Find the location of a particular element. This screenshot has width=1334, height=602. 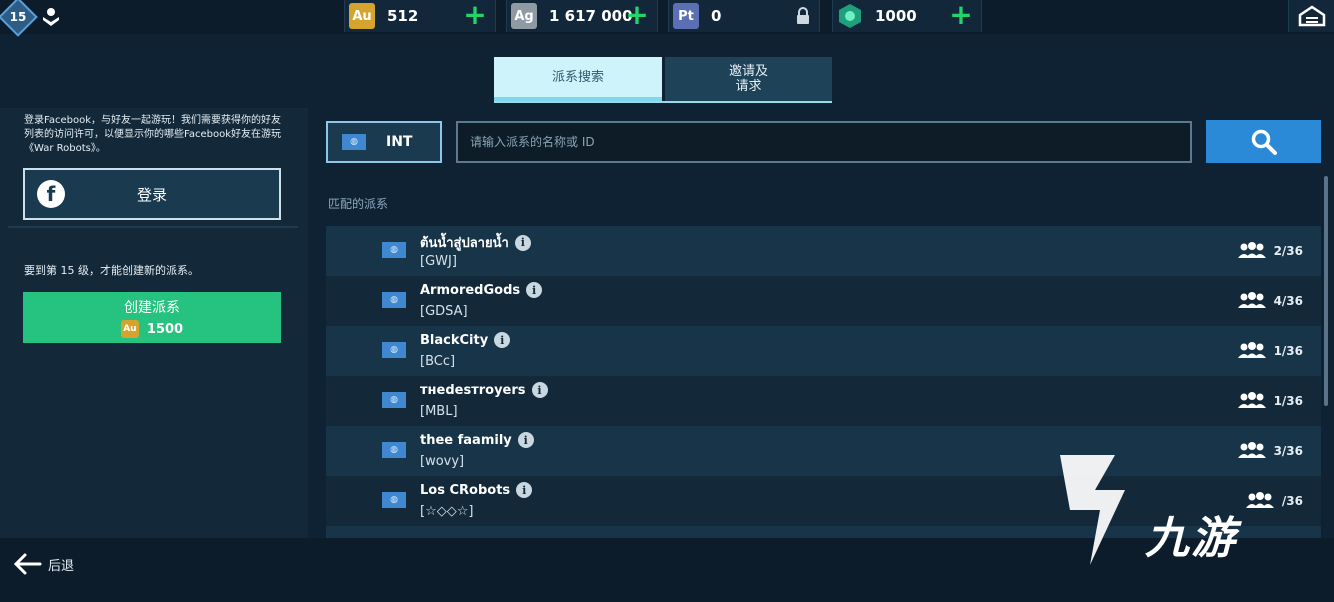

clan-tag: [☆◇◇☆] is located at coordinates (447, 511).